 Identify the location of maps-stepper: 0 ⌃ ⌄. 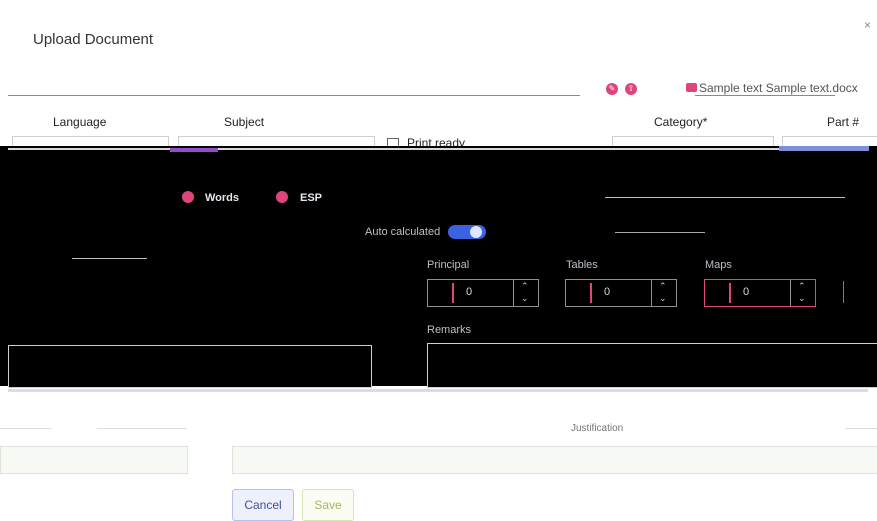
(760, 293).